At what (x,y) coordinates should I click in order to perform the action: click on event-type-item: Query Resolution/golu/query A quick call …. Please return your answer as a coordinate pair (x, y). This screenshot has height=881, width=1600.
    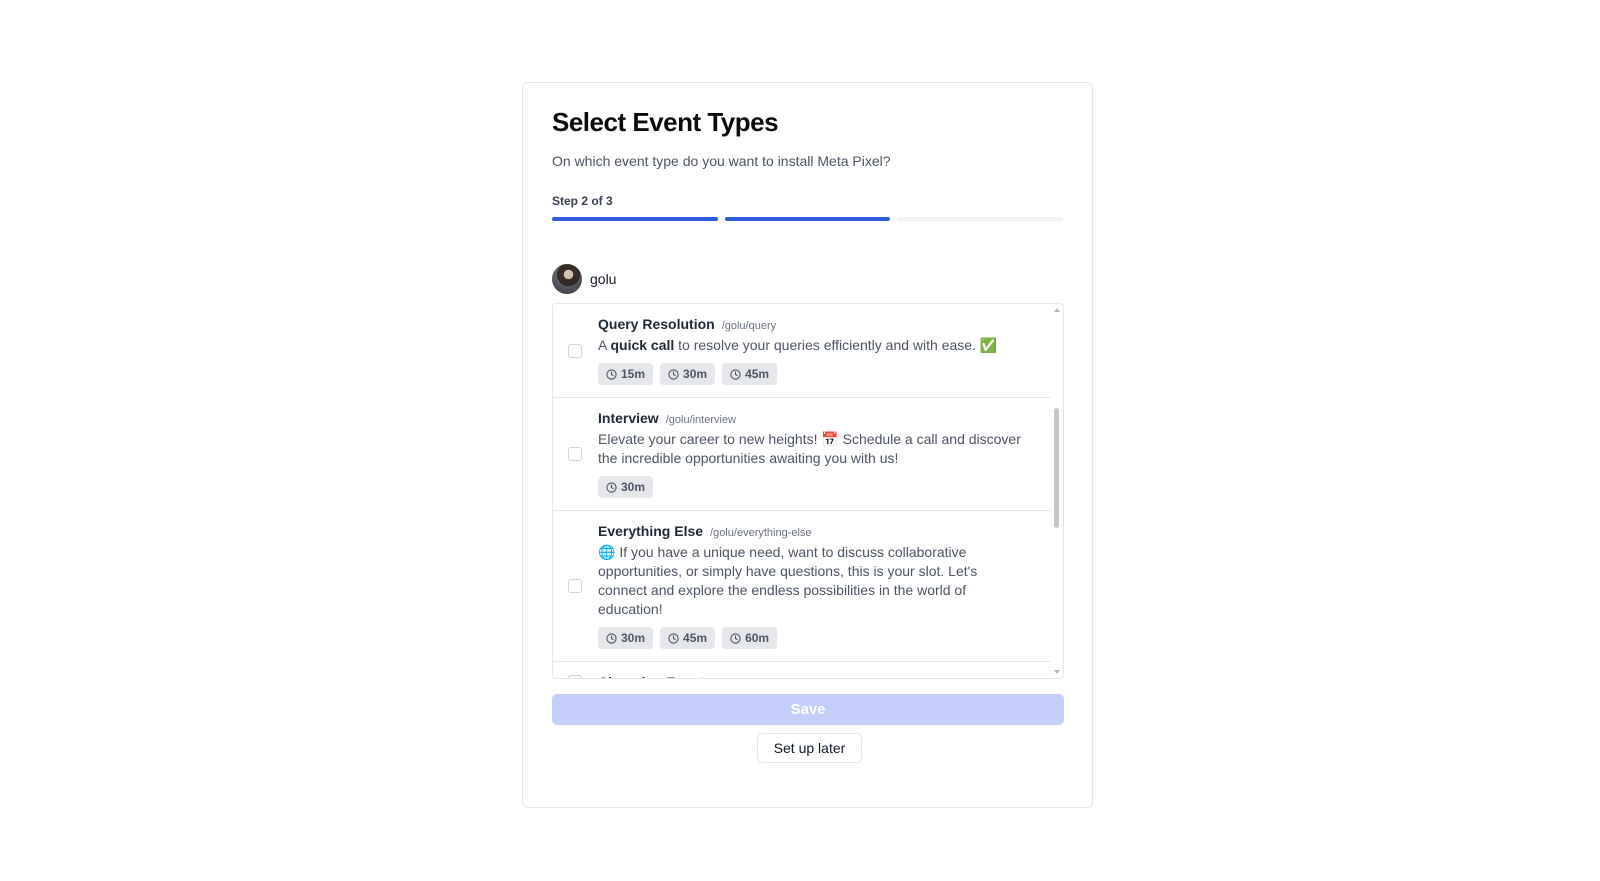
    Looking at the image, I should click on (802, 351).